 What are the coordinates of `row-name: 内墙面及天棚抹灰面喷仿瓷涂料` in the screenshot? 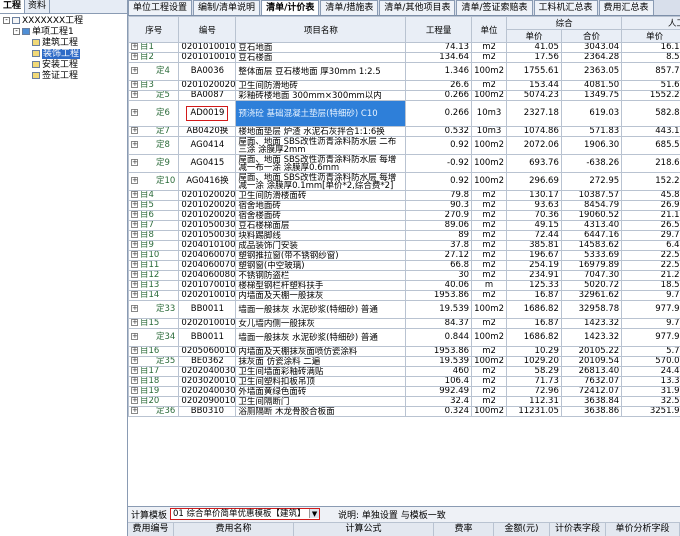 It's located at (321, 351).